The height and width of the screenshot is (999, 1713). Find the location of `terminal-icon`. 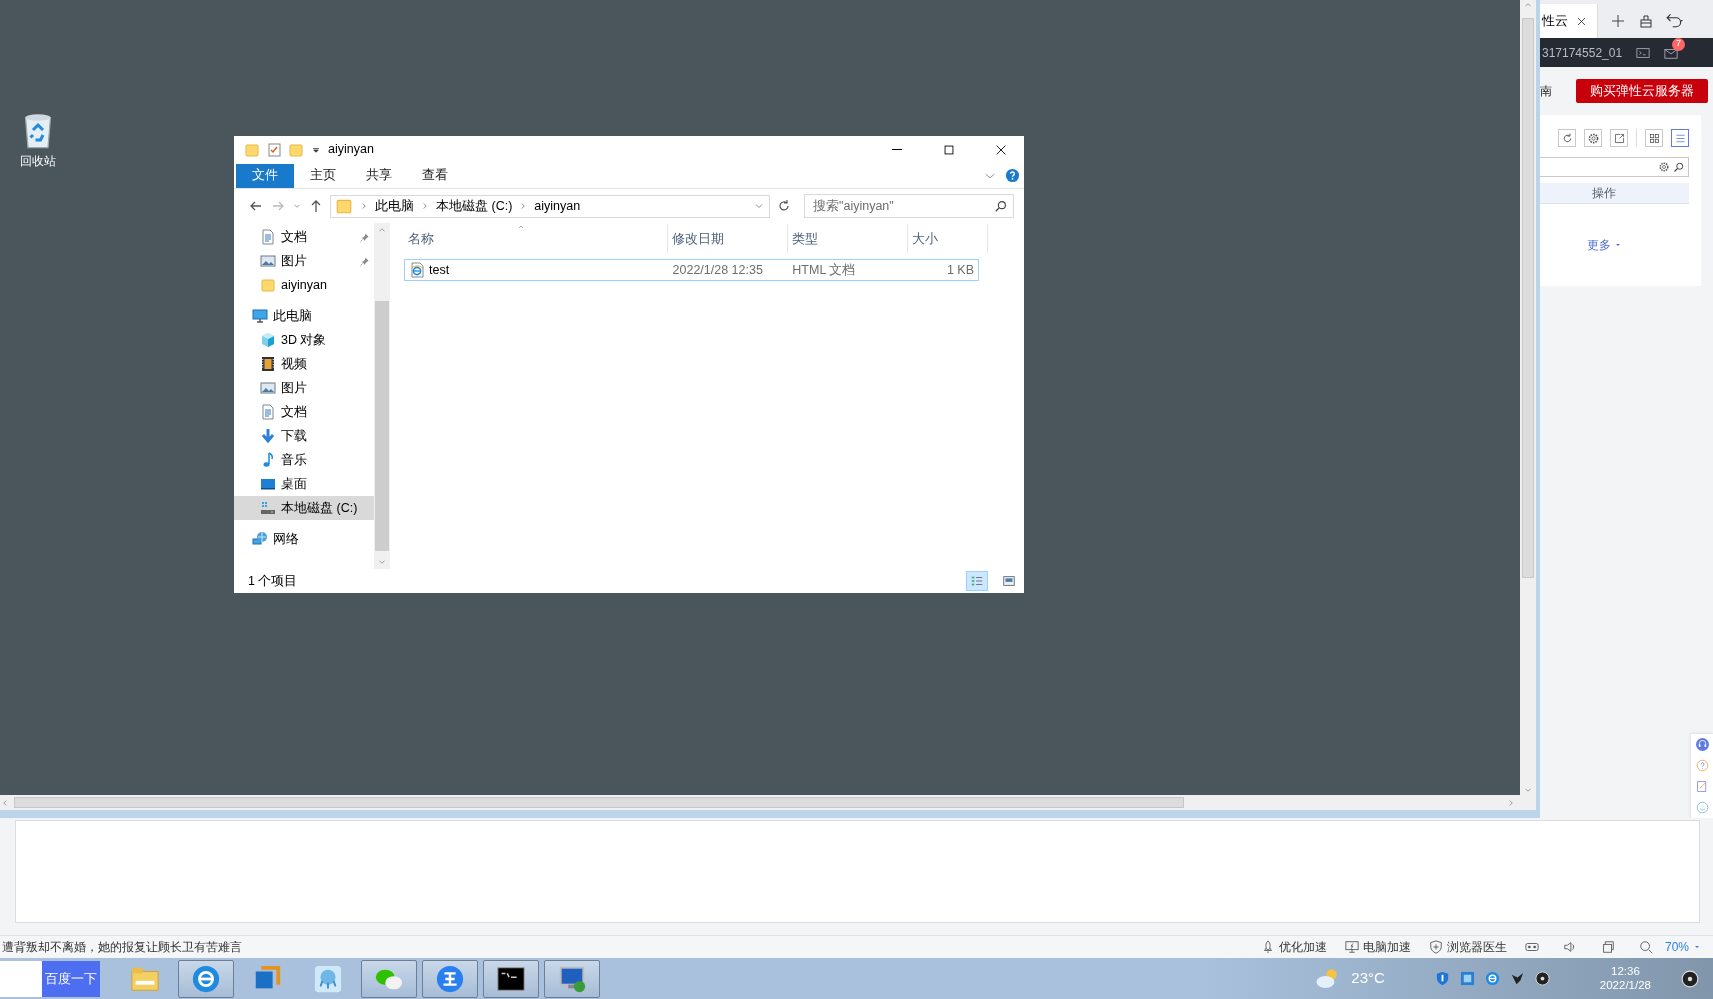

terminal-icon is located at coordinates (1643, 52).